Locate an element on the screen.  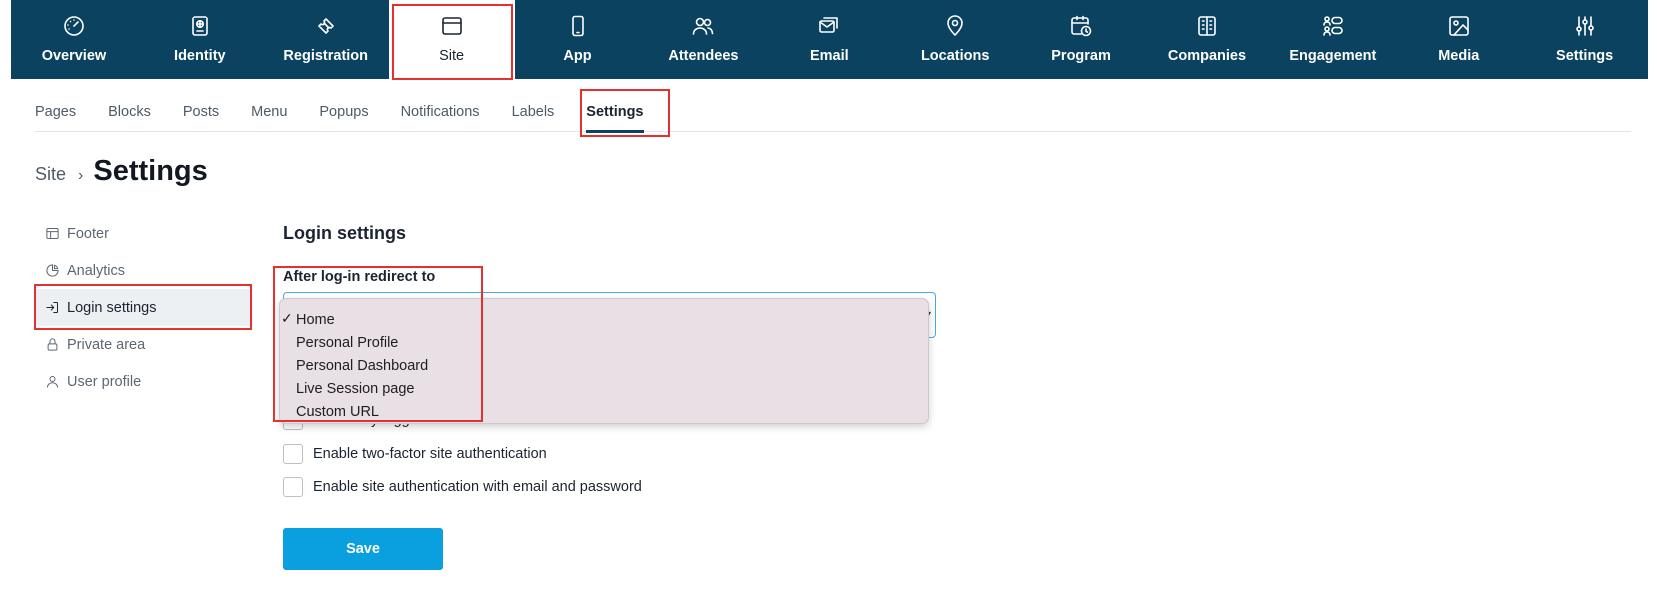
side-item-label: Analytics is located at coordinates (96, 270).